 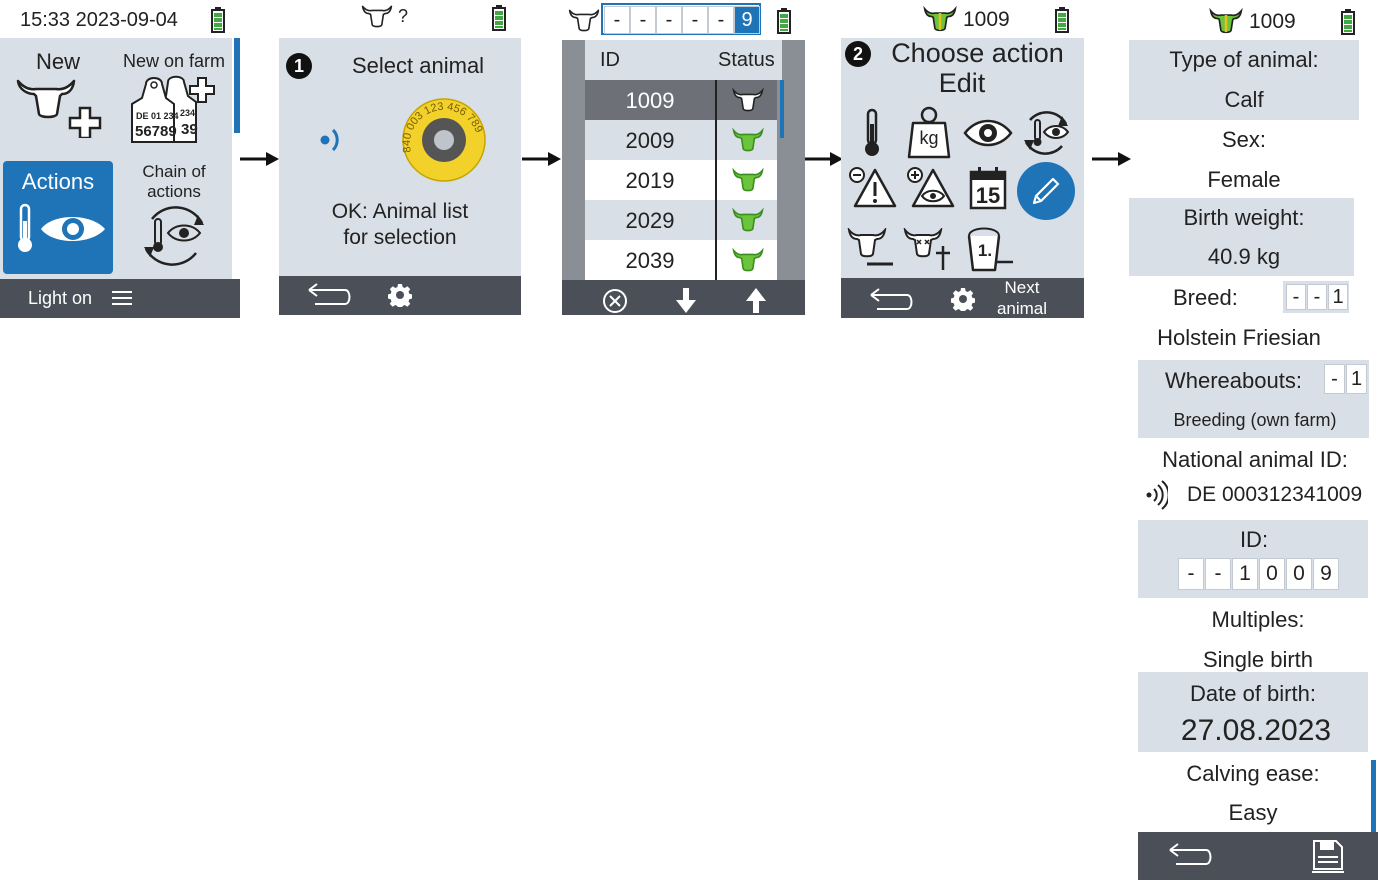 I want to click on id-digit: 1, so click(x=1245, y=574).